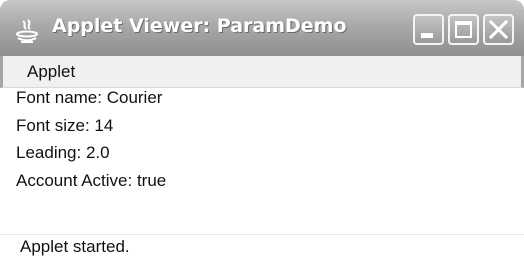 The image size is (524, 269). Describe the element at coordinates (89, 97) in the screenshot. I see `font-name-line: Font name: Courier` at that location.